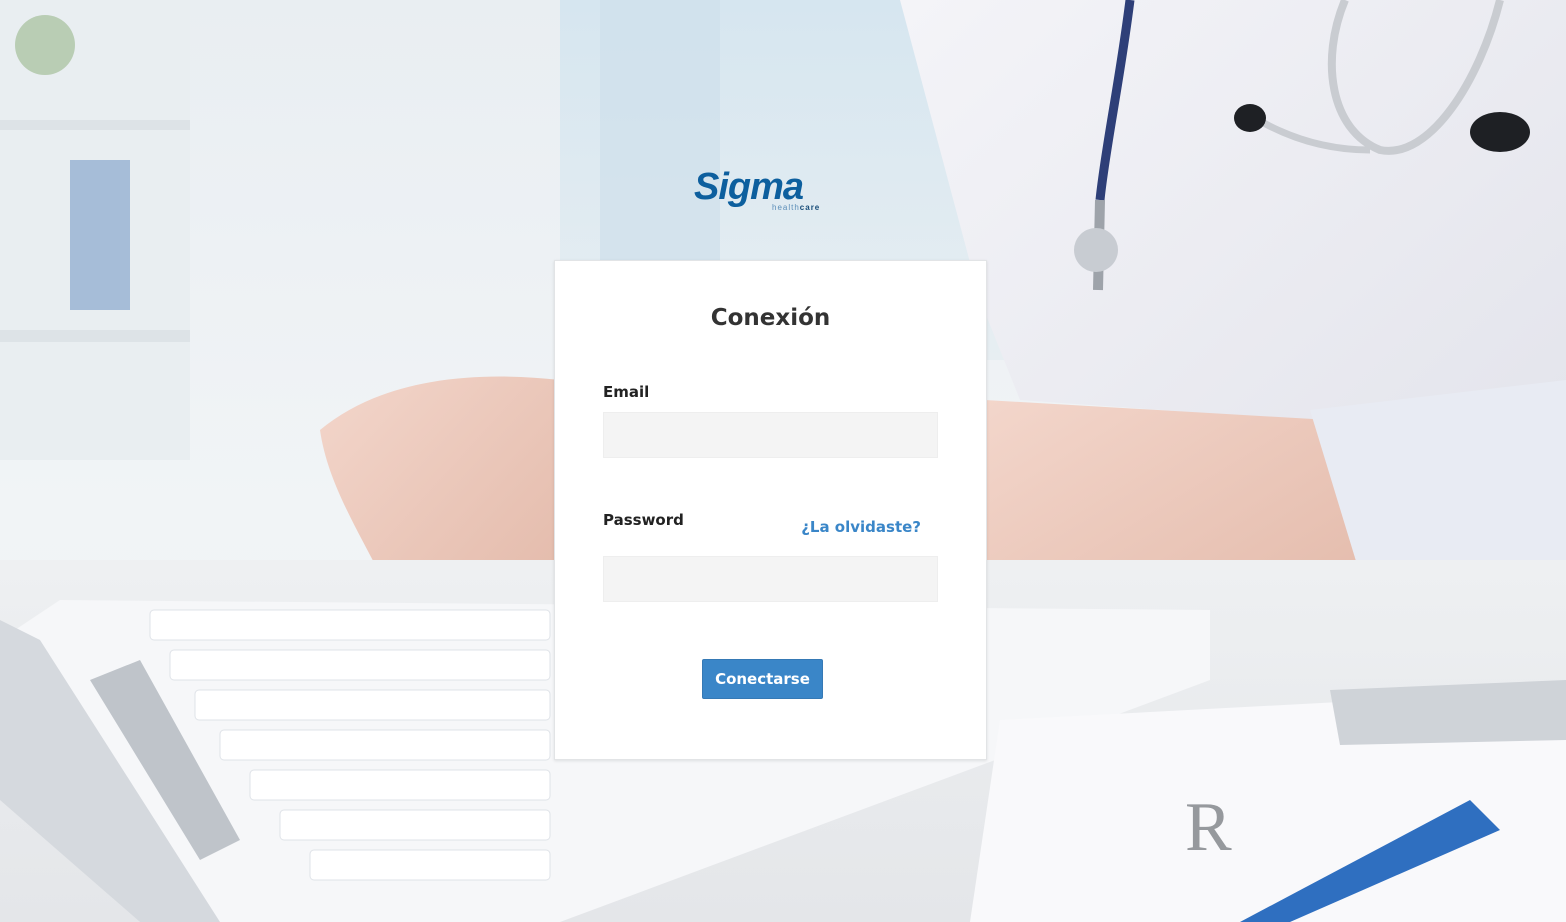 The image size is (1566, 922). I want to click on logo-tagline: healthcare, so click(796, 207).